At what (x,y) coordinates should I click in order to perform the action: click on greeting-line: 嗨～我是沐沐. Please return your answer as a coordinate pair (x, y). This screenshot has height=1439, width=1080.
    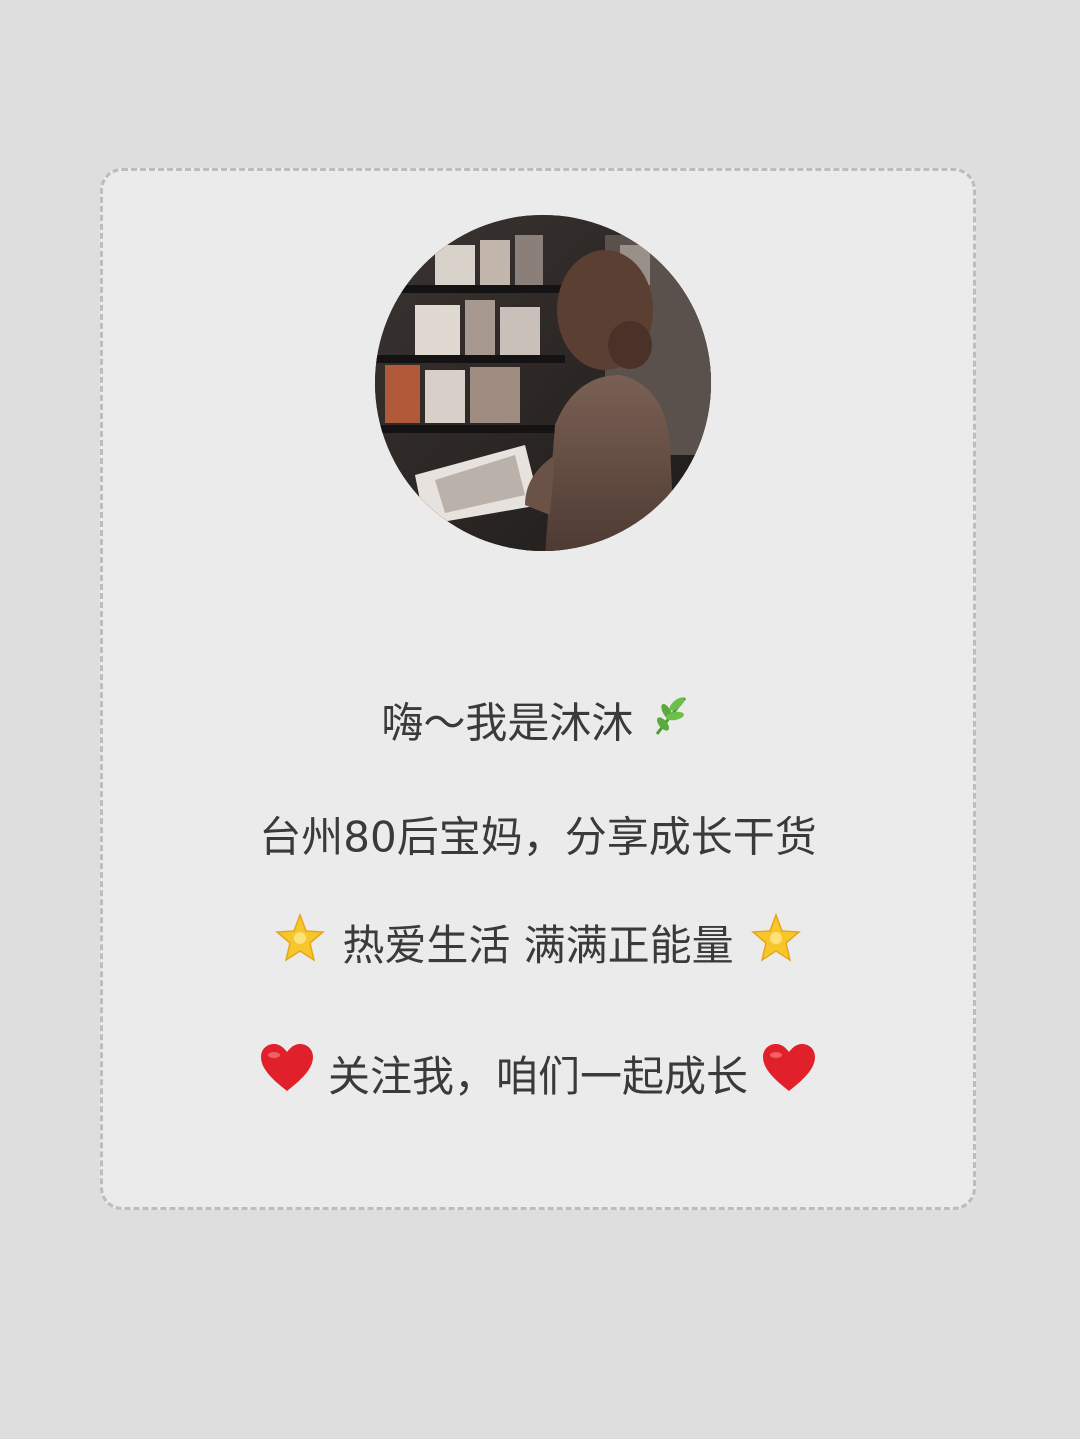
    Looking at the image, I should click on (538, 723).